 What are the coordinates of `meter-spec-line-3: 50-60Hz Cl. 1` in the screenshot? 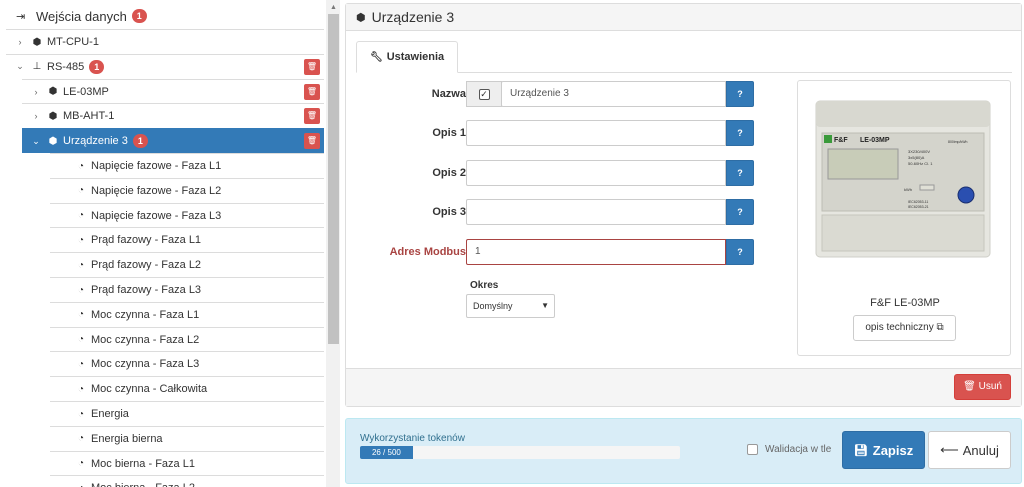 It's located at (920, 163).